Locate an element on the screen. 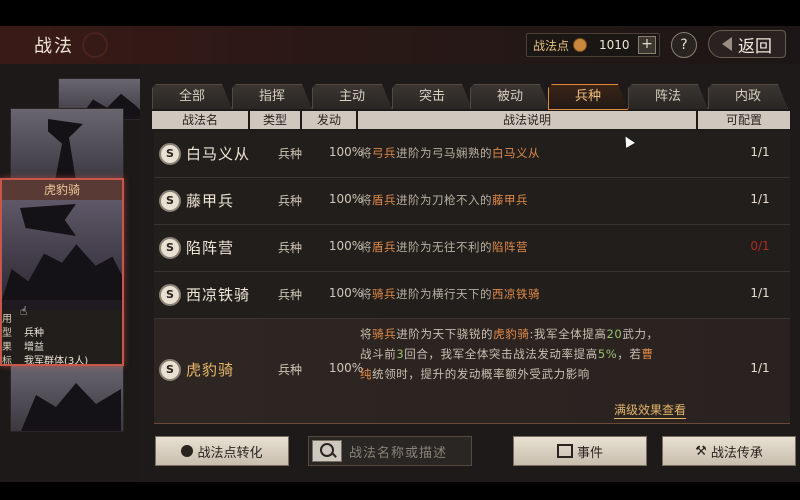  hand-cursor-icon: ☝ is located at coordinates (24, 311).